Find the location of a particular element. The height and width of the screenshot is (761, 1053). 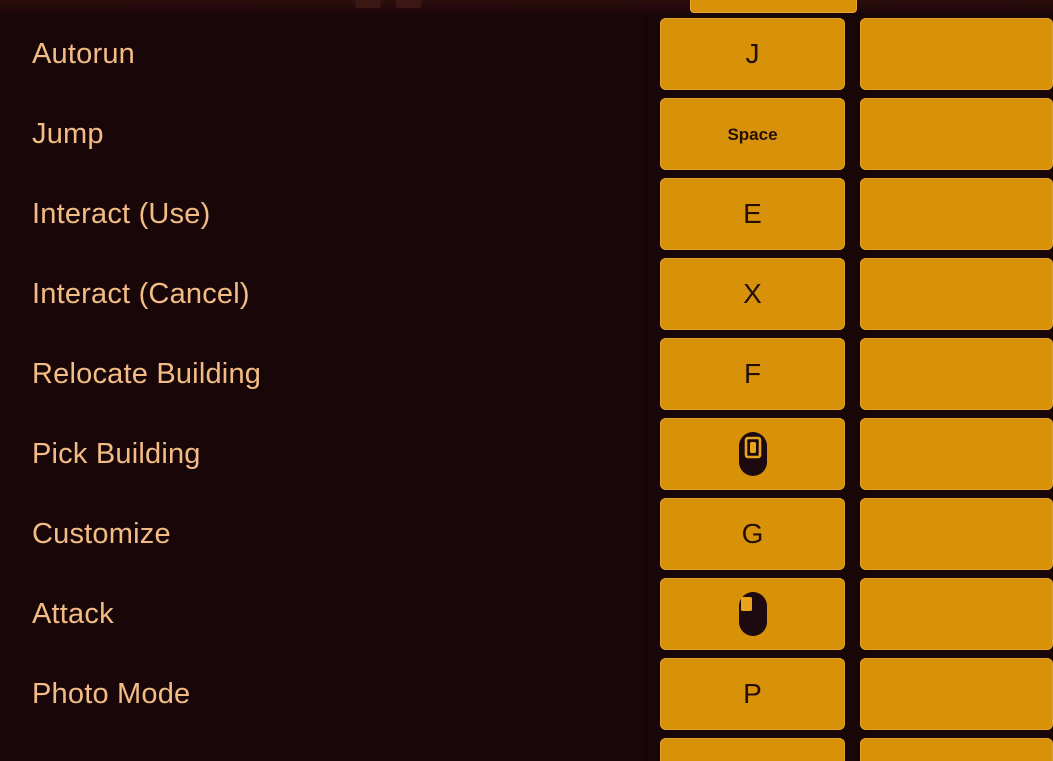

keybind-primary-button: P is located at coordinates (752, 694).